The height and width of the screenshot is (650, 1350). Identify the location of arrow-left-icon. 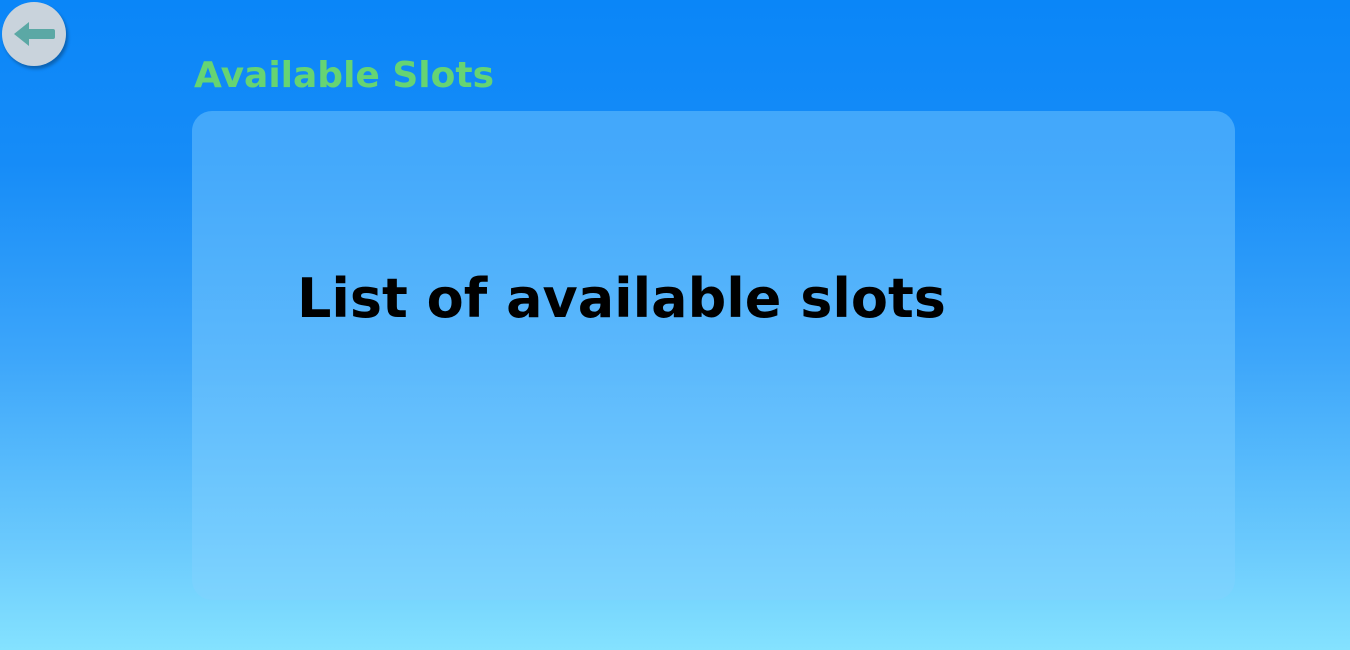
(34, 34).